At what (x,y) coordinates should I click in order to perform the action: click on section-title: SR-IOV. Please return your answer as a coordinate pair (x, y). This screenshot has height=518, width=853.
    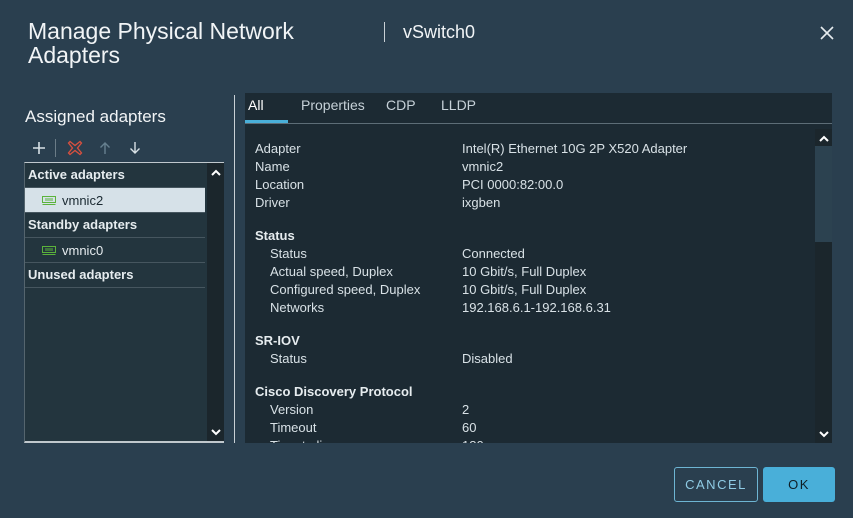
    Looking at the image, I should click on (277, 340).